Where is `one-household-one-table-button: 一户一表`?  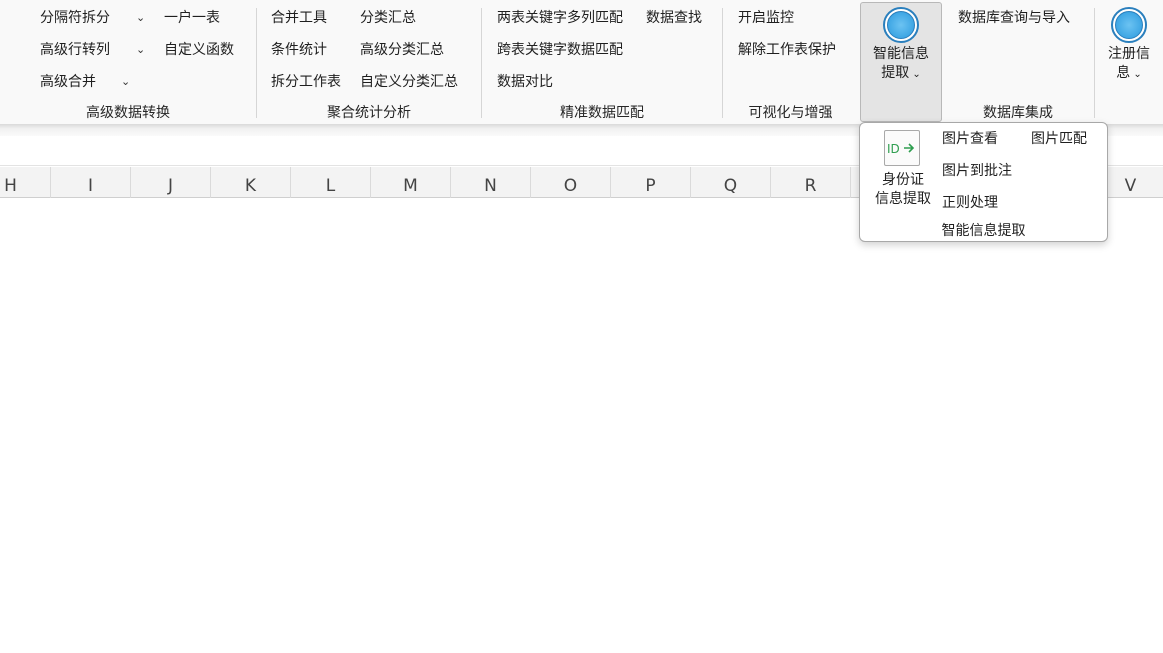 one-household-one-table-button: 一户一表 is located at coordinates (192, 18).